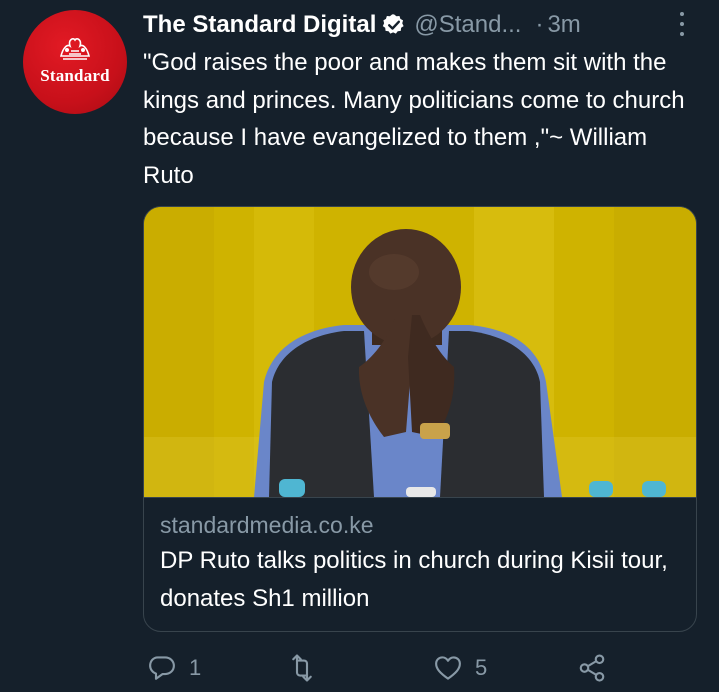 The image size is (719, 692). What do you see at coordinates (393, 24) in the screenshot?
I see `verified-badge-icon` at bounding box center [393, 24].